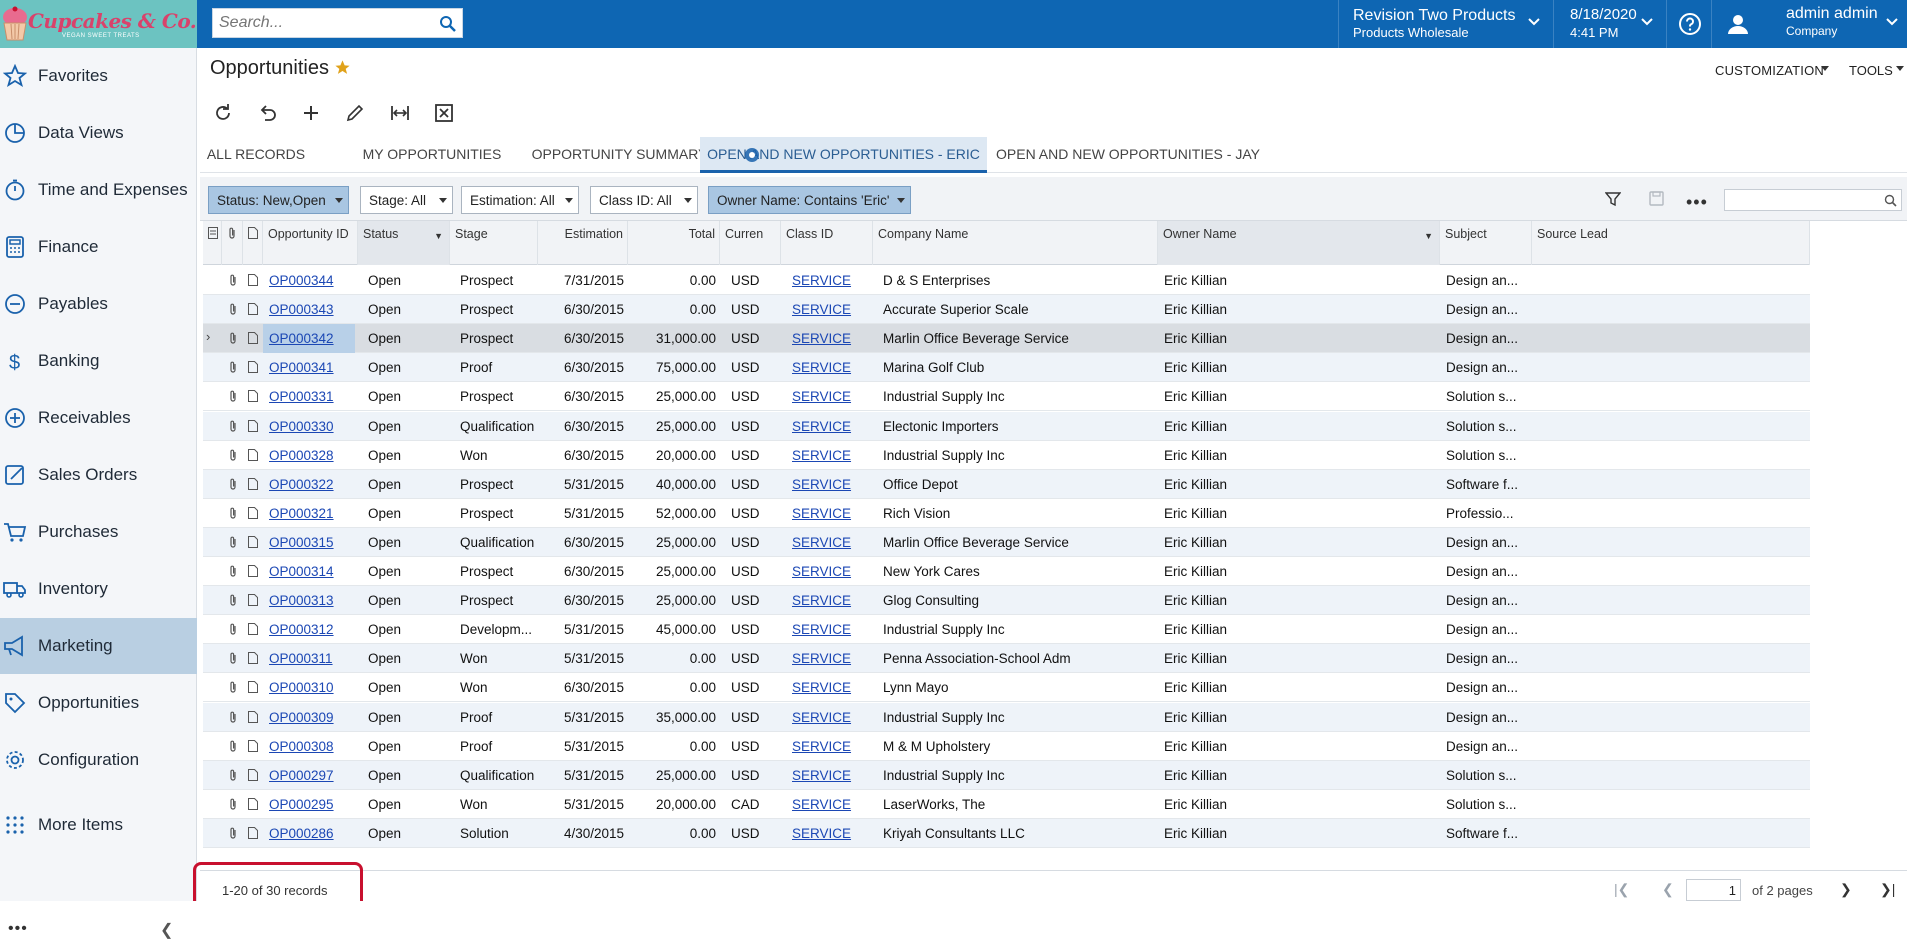  Describe the element at coordinates (1613, 199) in the screenshot. I see `filter-icon` at that location.